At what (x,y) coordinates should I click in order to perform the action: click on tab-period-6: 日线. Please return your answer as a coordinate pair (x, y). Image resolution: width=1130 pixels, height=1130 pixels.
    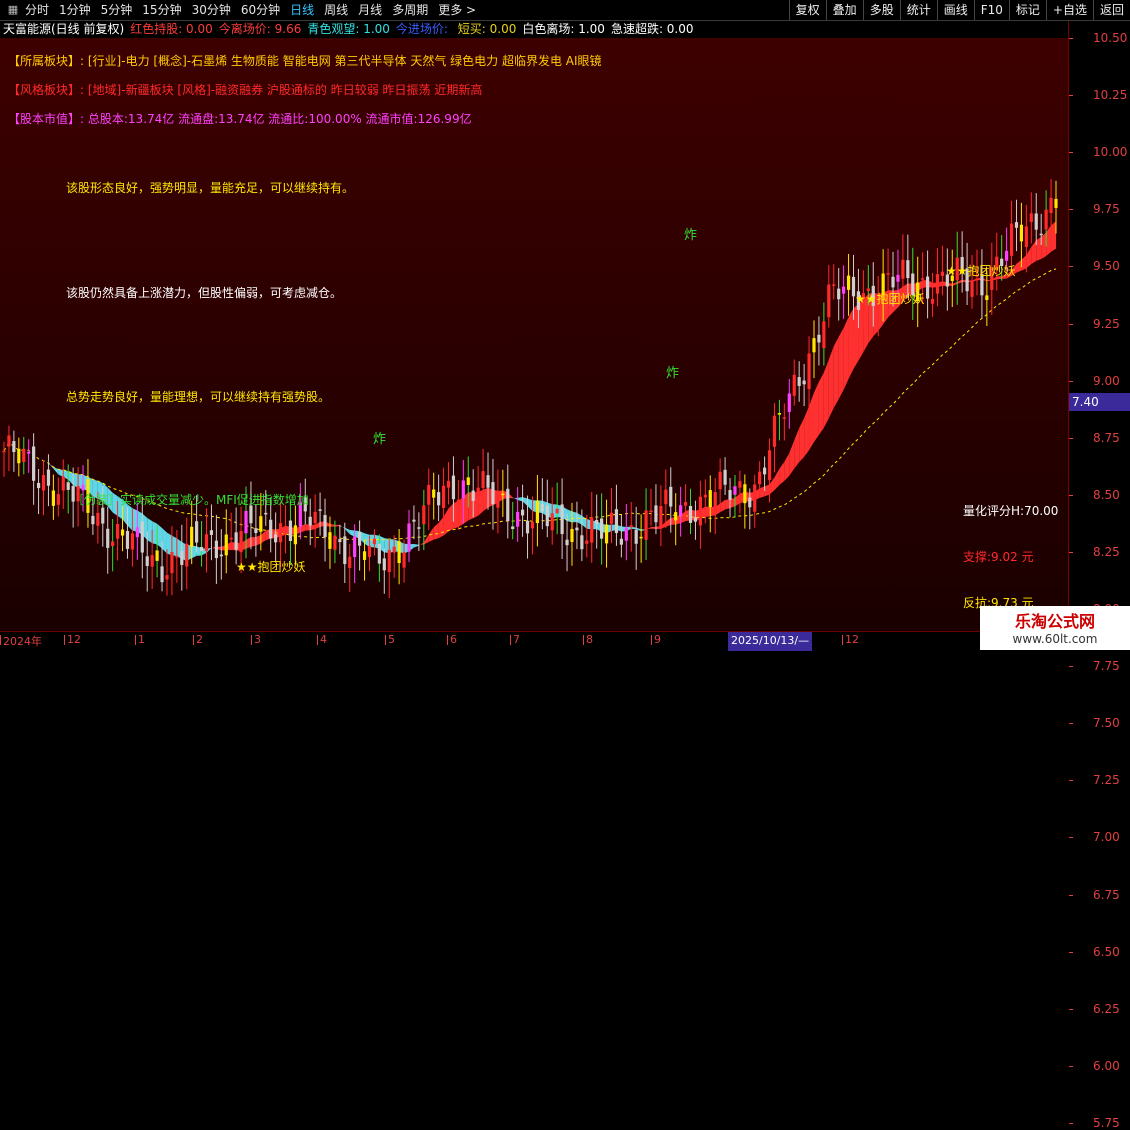
    Looking at the image, I should click on (302, 10).